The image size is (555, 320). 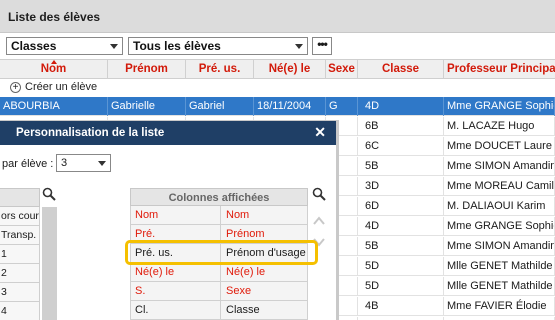 What do you see at coordinates (20, 254) in the screenshot?
I see `available-column-item: 1` at bounding box center [20, 254].